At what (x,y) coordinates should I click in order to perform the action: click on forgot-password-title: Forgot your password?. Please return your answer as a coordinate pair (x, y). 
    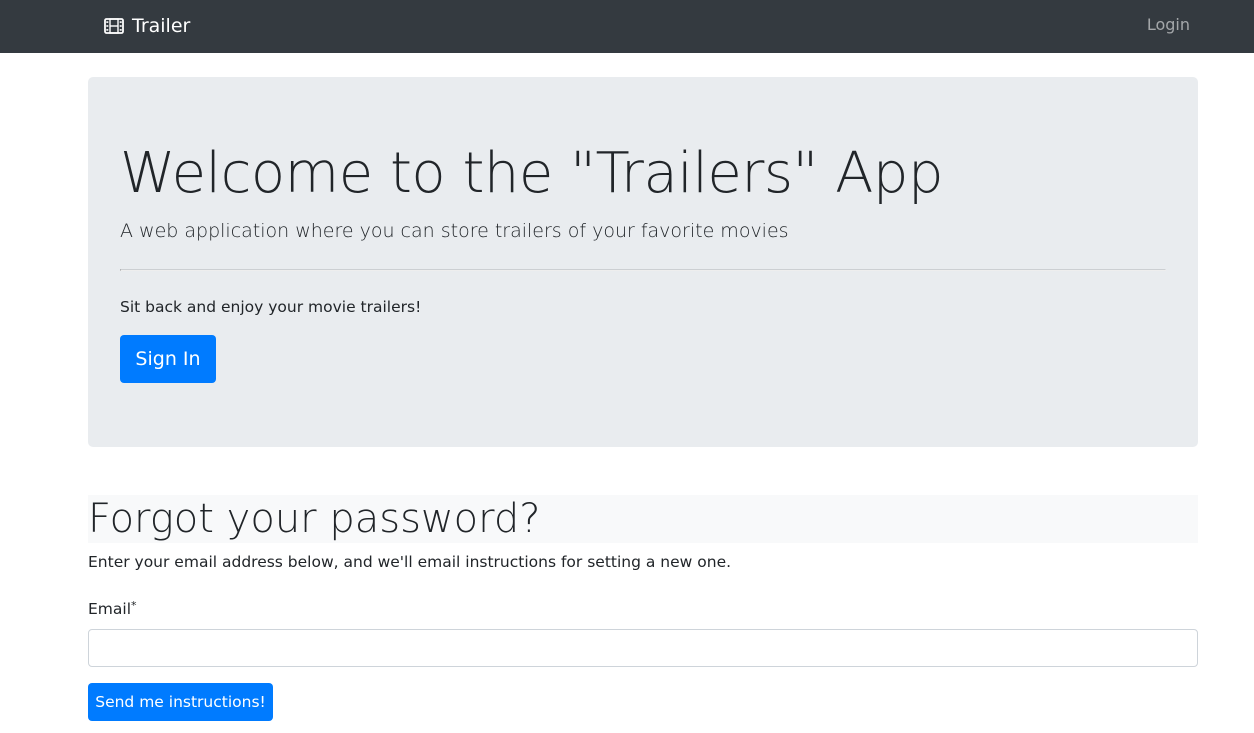
    Looking at the image, I should click on (314, 519).